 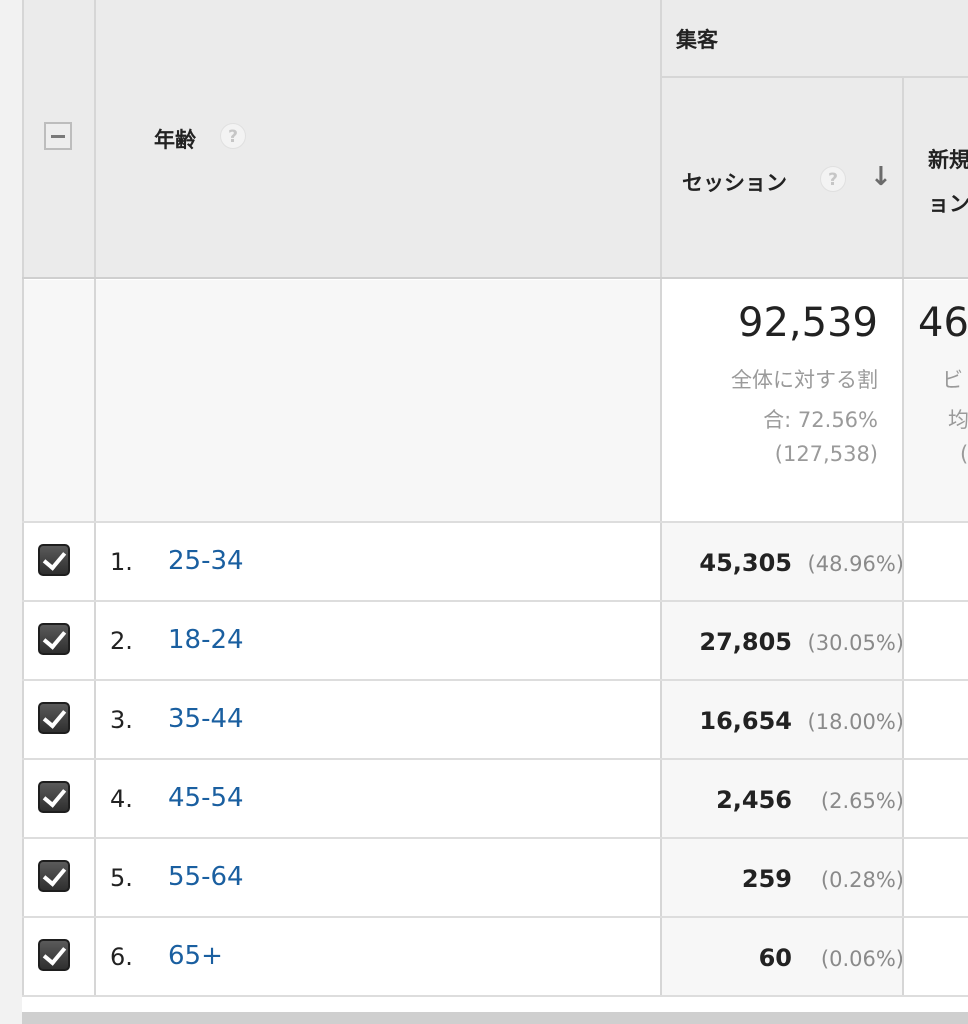 I want to click on sessions-value: 16,654, so click(x=745, y=721).